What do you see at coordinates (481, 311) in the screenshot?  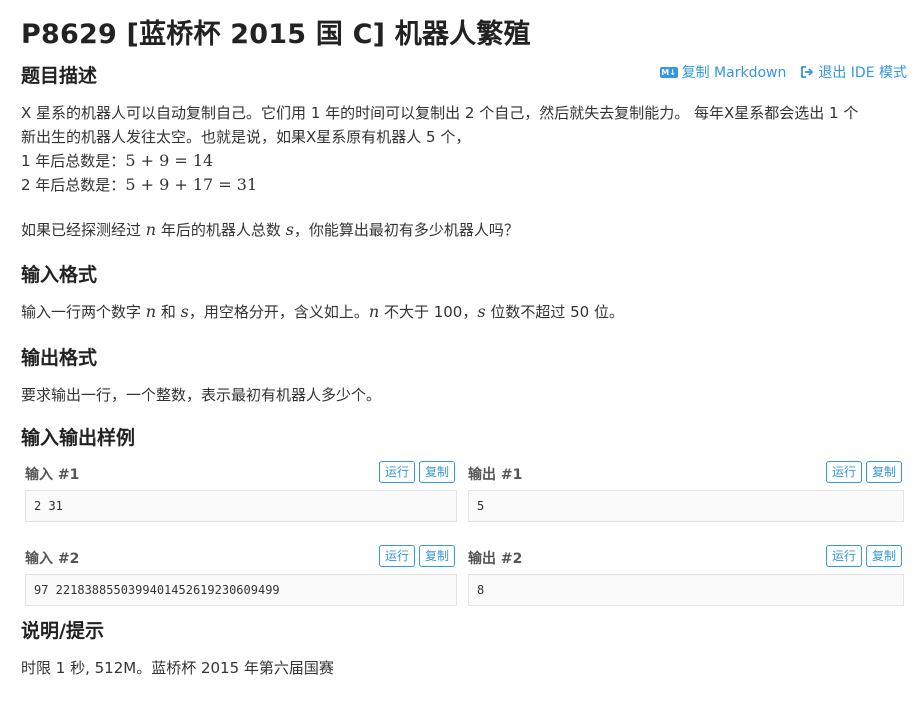 I see `input-format-s-2: s` at bounding box center [481, 311].